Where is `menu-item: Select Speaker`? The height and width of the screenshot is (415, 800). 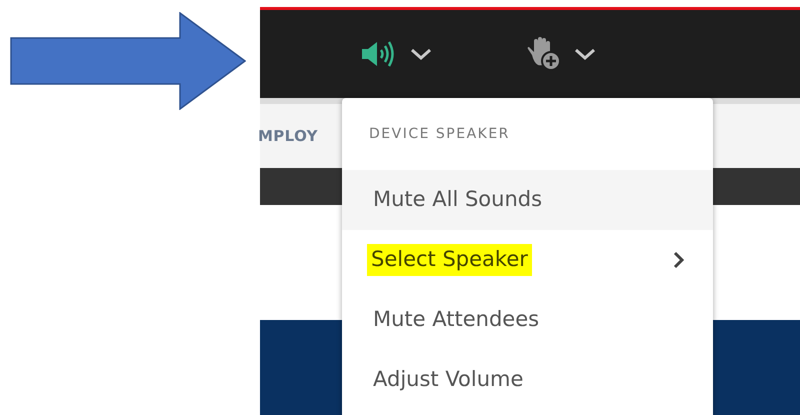
menu-item: Select Speaker is located at coordinates (527, 260).